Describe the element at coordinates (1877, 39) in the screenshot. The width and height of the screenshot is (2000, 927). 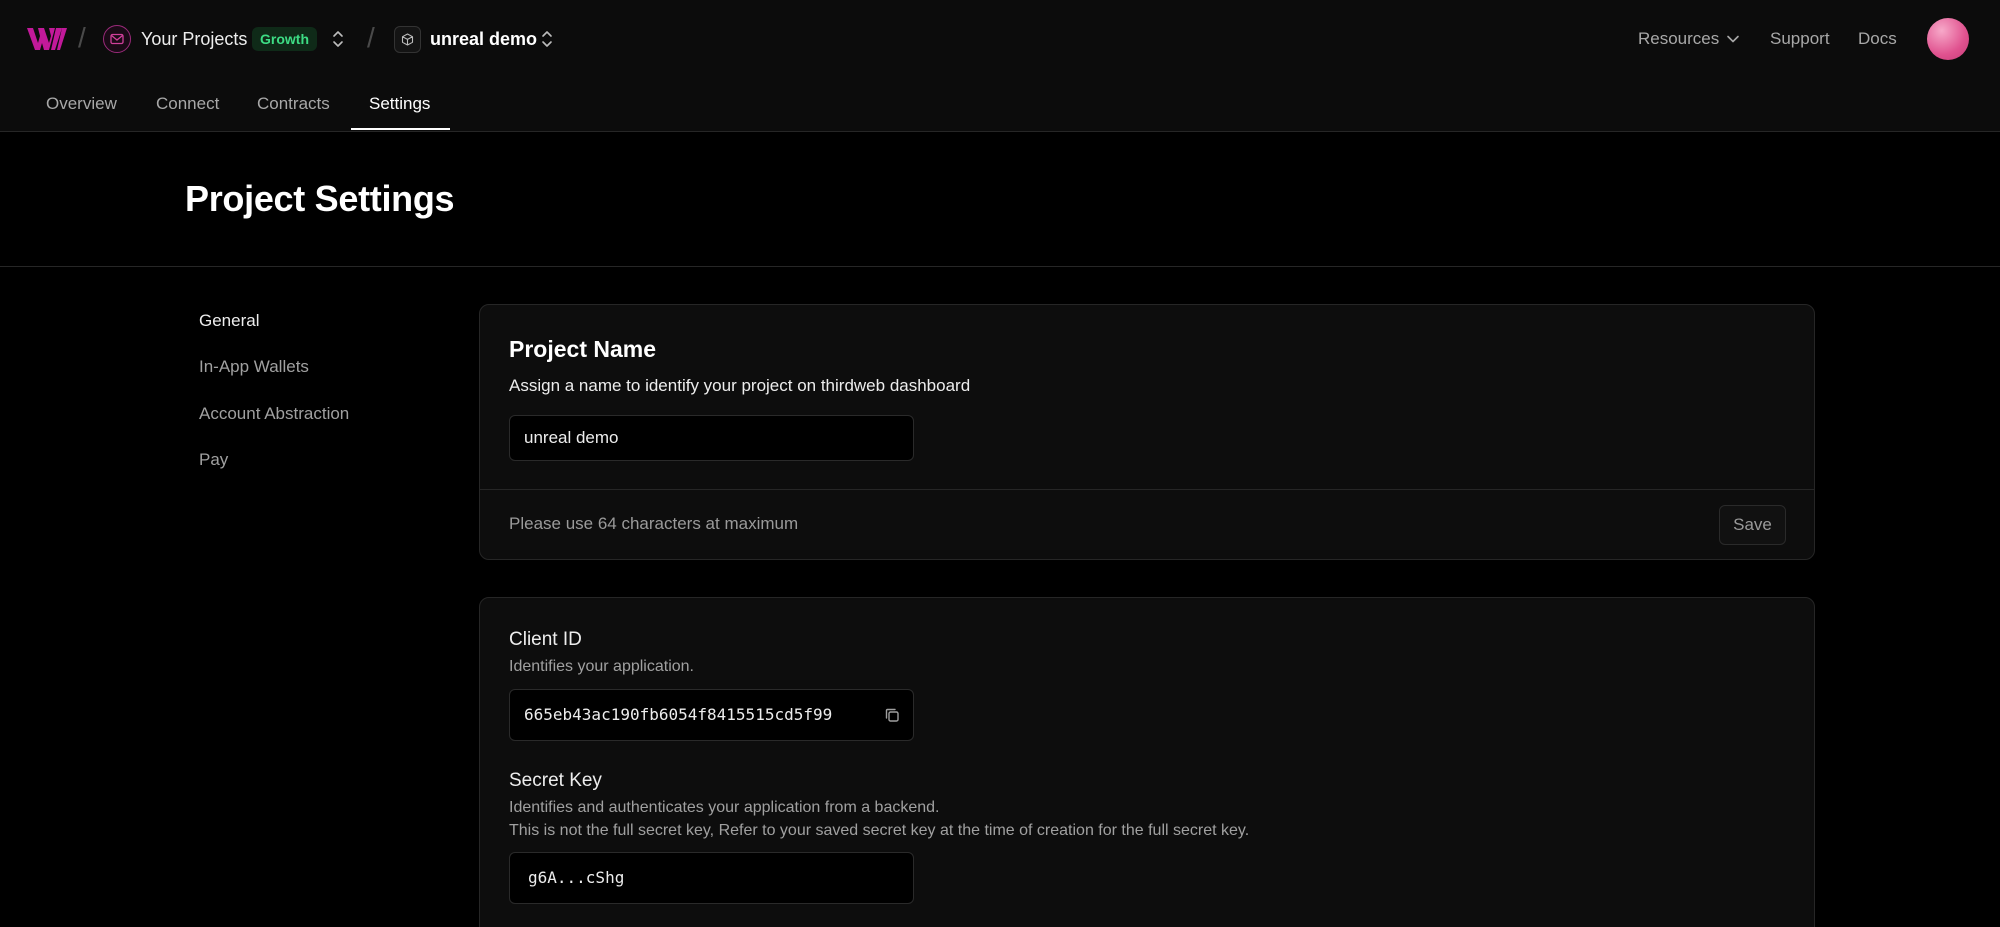
I see `docs-link: Docs` at that location.